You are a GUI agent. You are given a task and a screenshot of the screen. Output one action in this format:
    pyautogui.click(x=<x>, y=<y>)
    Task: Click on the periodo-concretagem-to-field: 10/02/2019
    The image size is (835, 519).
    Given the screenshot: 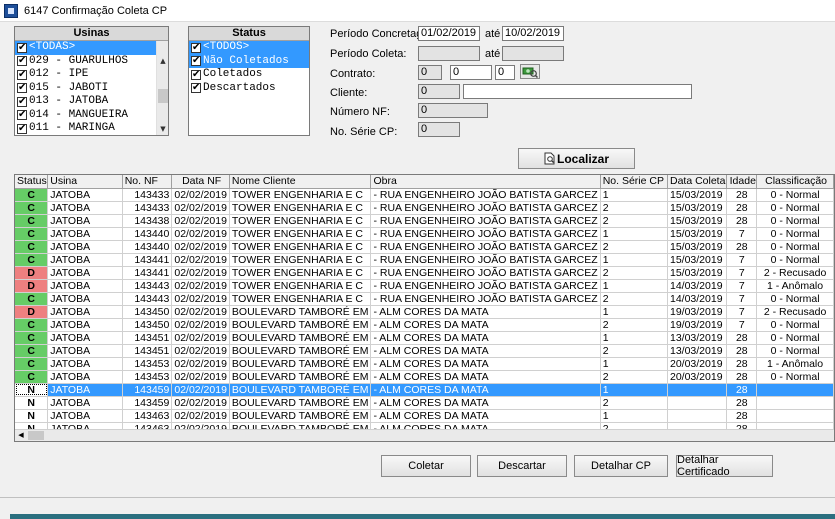 What is the action you would take?
    pyautogui.click(x=533, y=33)
    